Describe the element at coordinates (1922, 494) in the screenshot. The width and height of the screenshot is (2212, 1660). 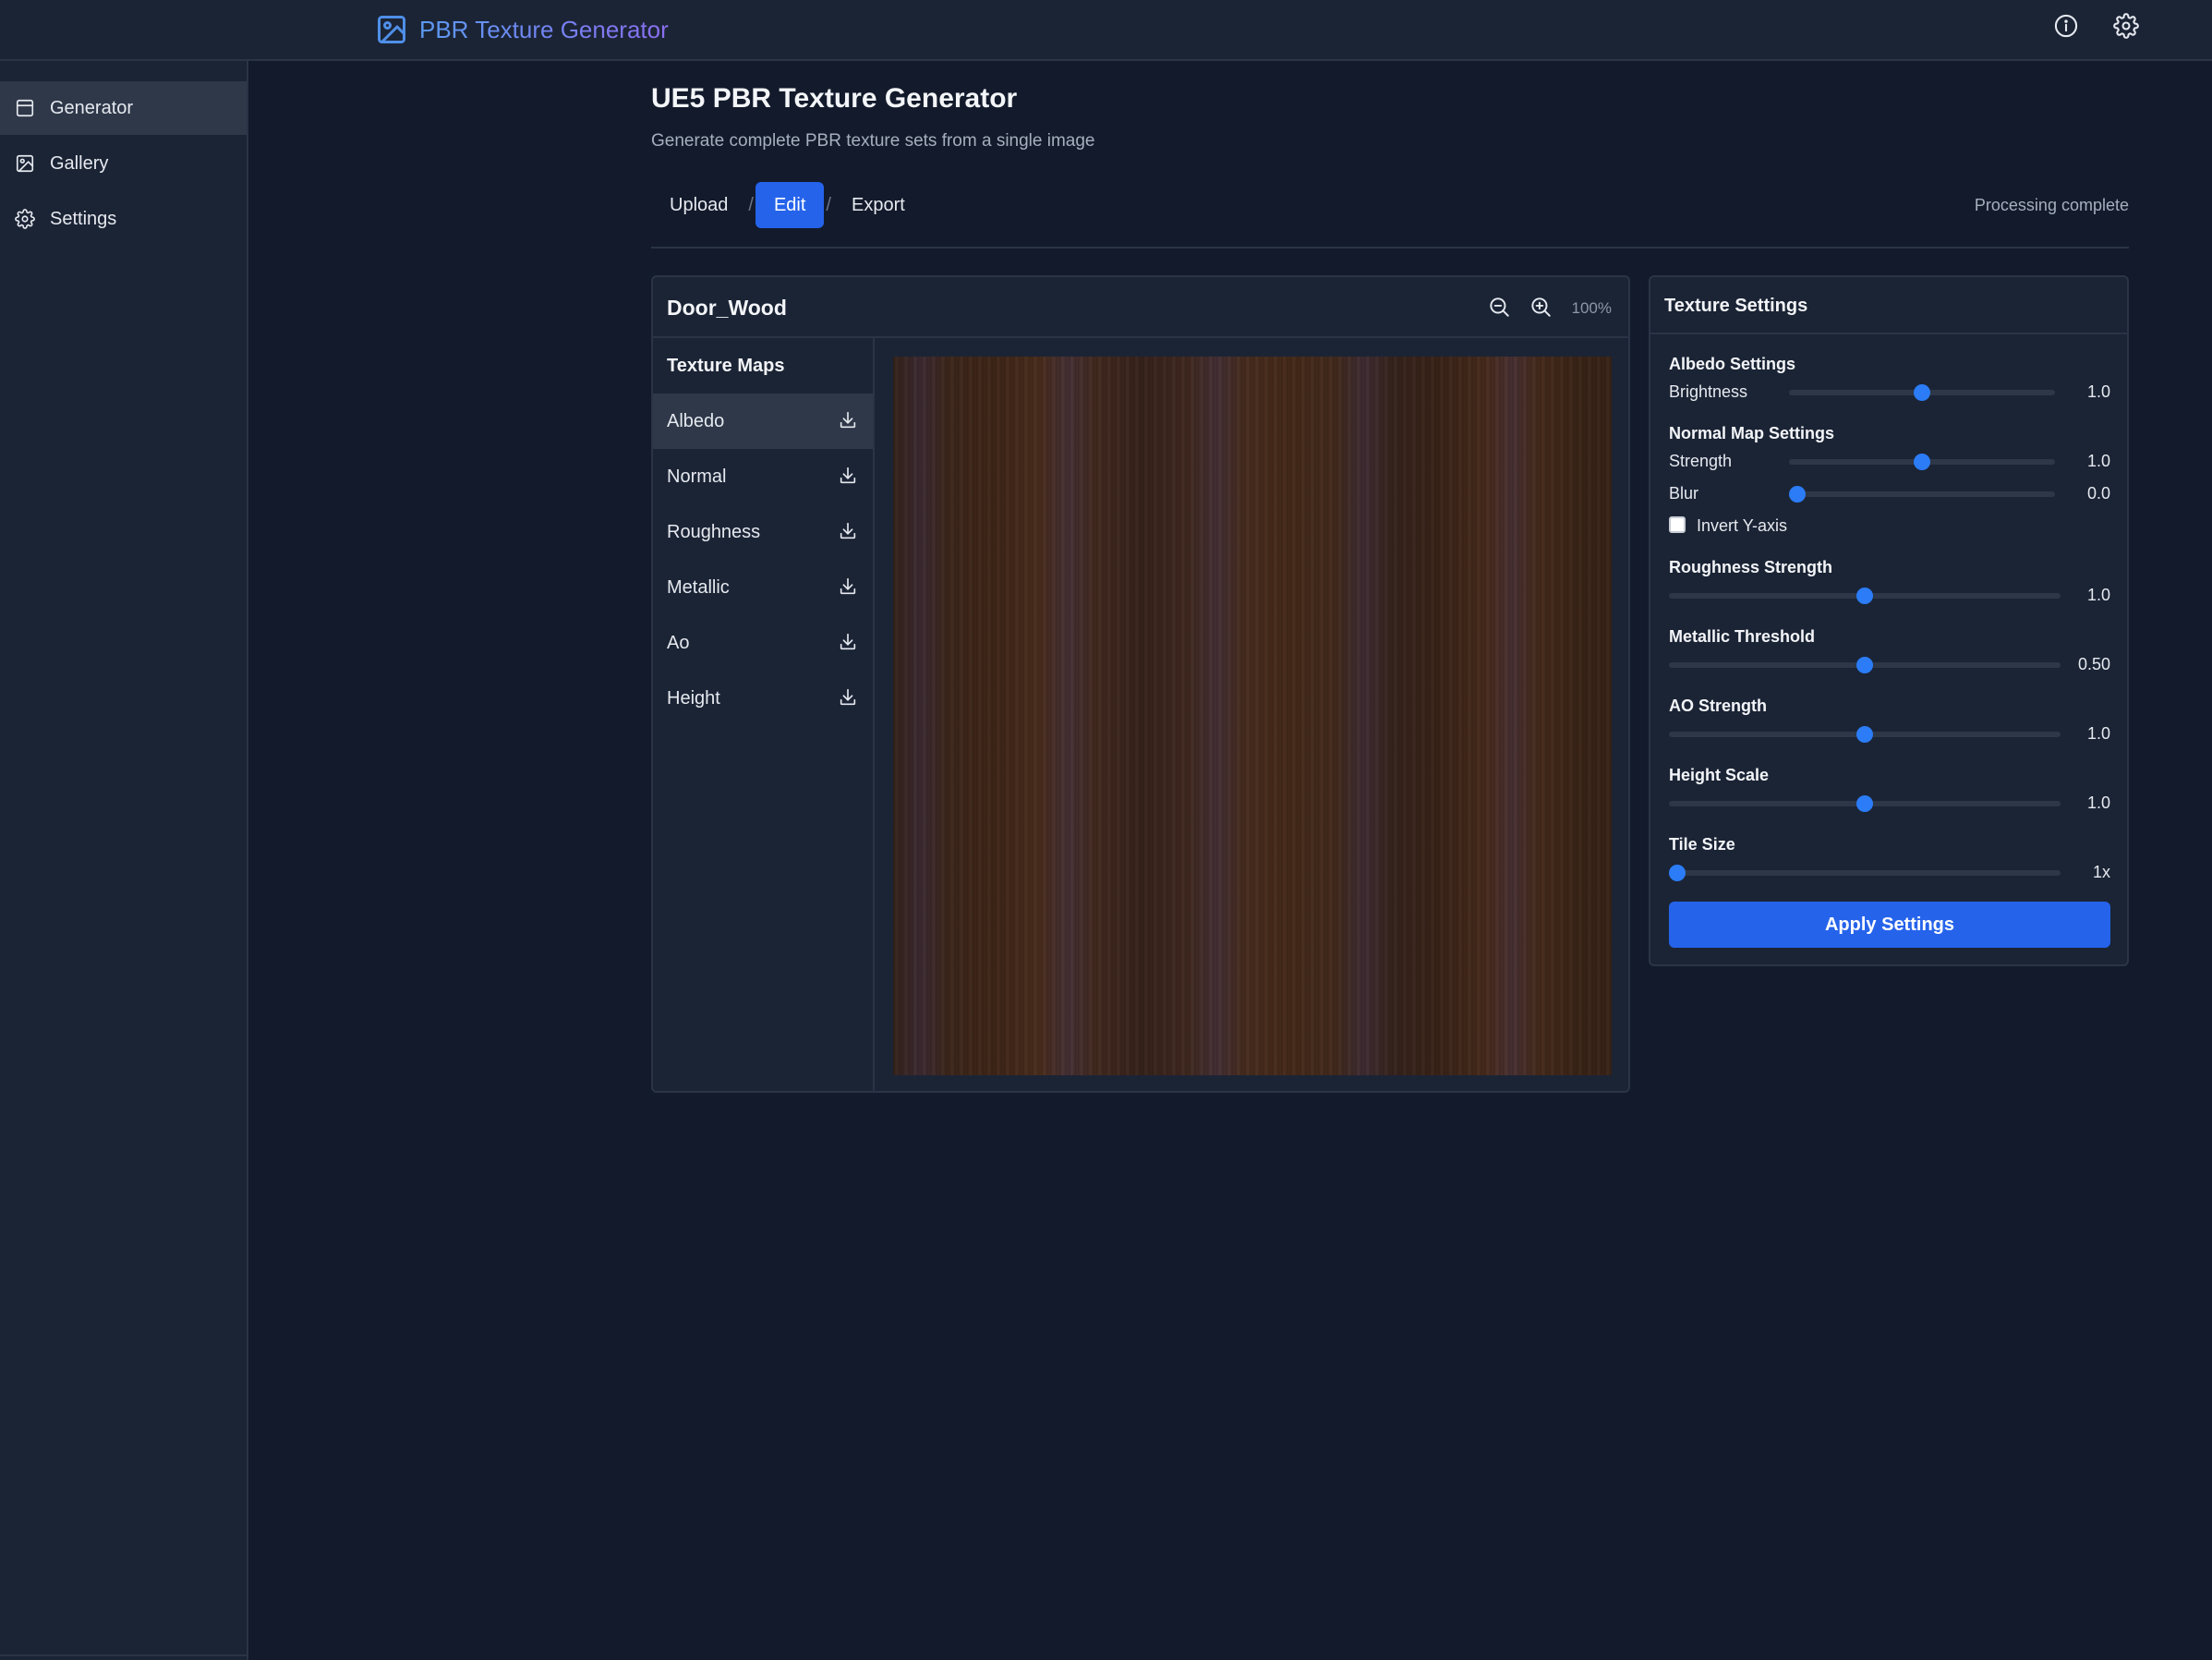
I see `blur-slider` at that location.